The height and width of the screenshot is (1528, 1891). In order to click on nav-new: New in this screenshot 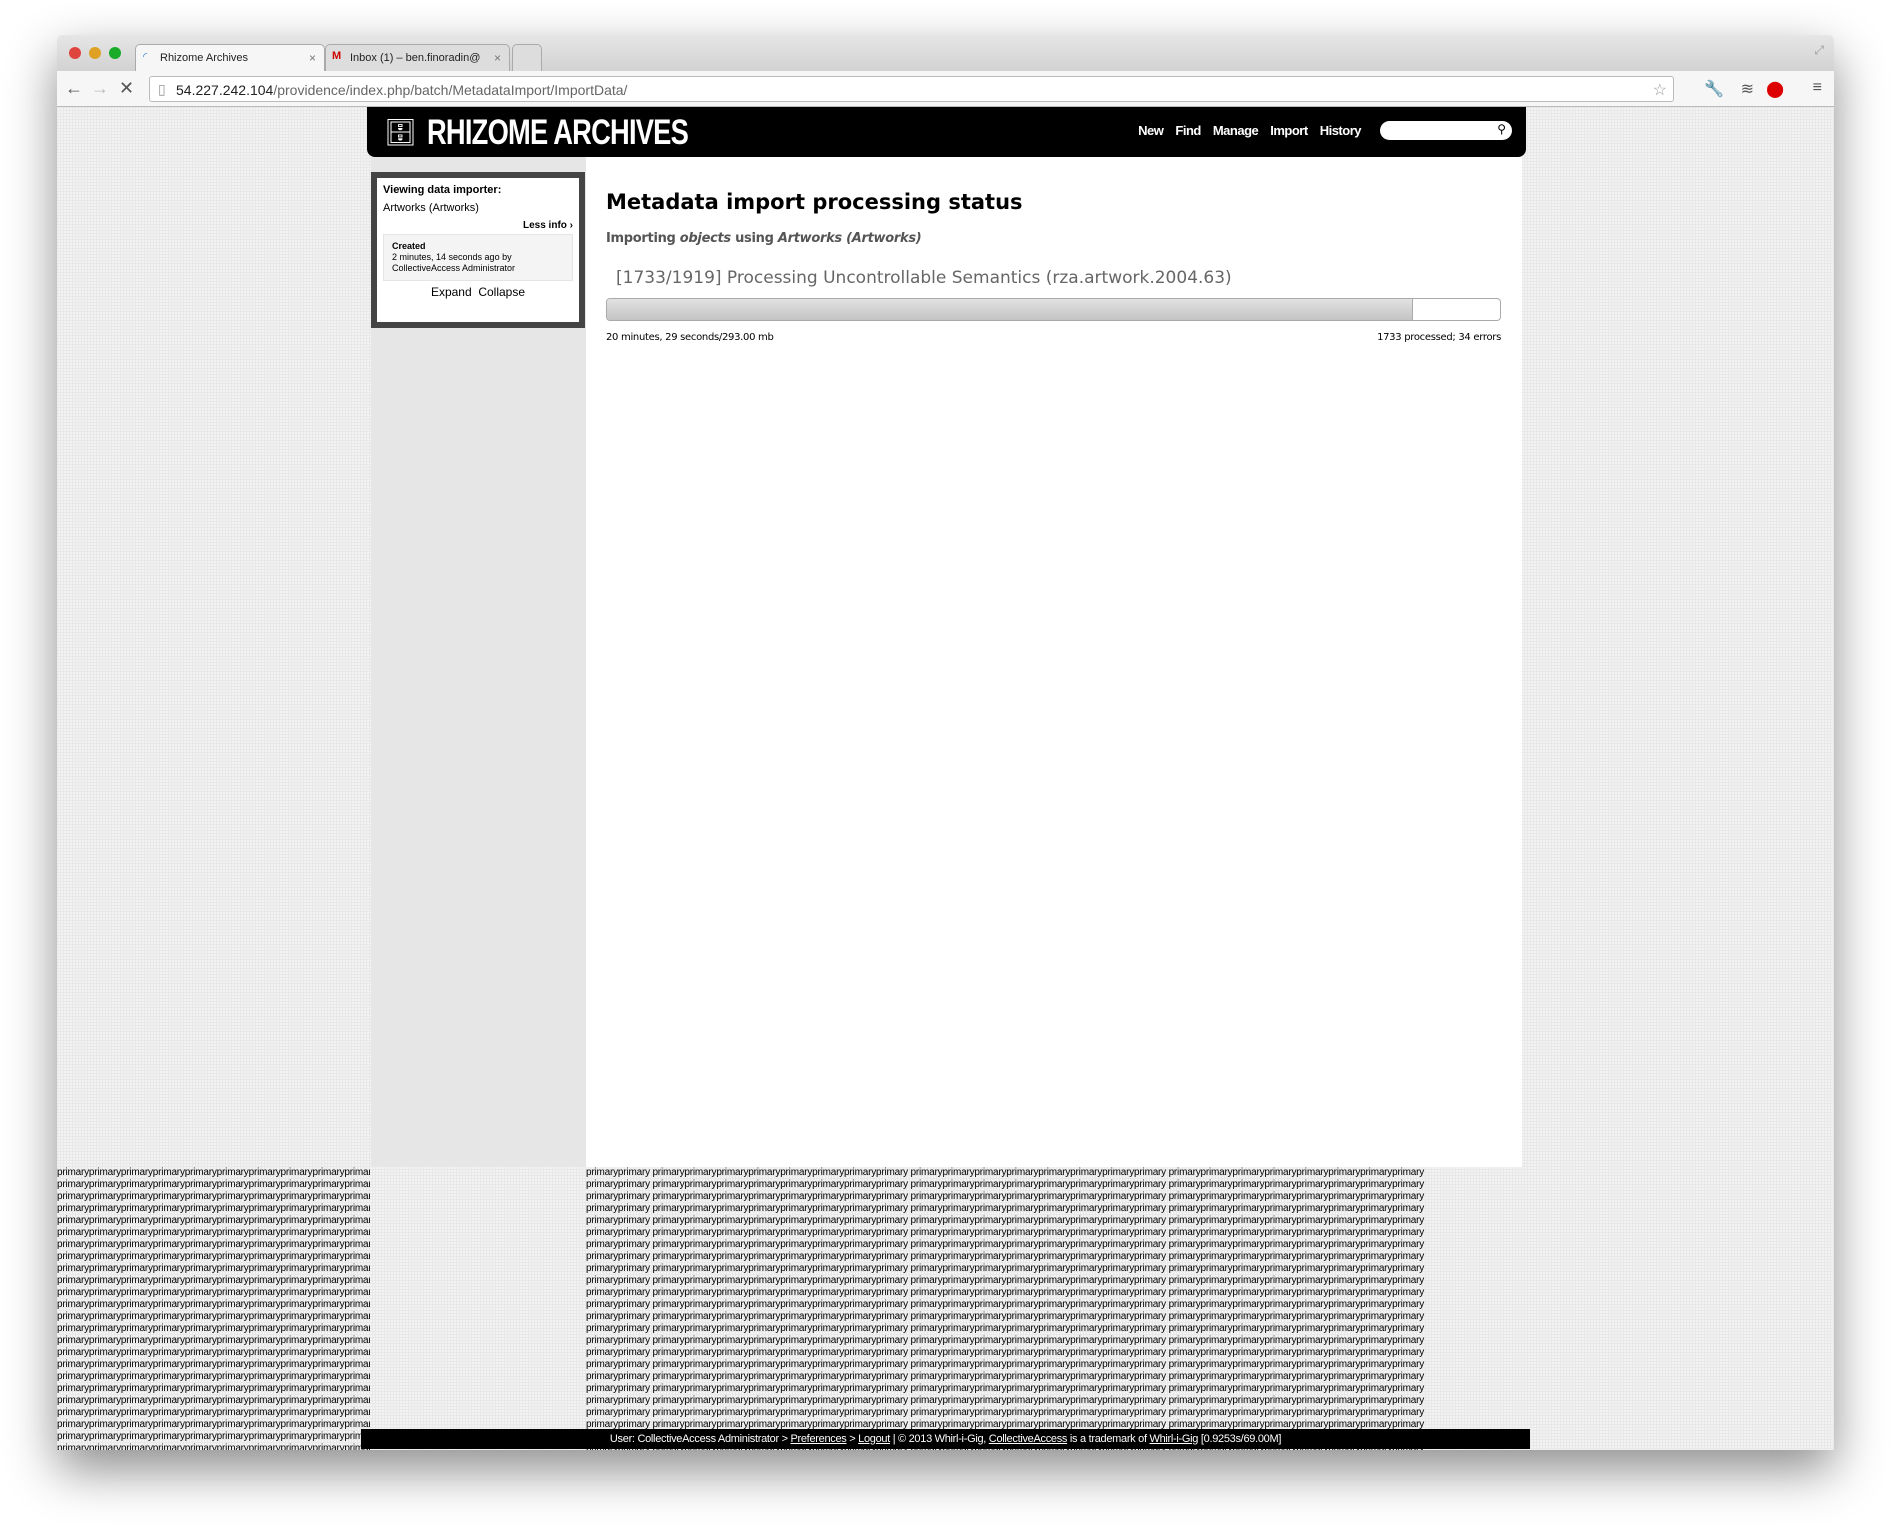, I will do `click(1151, 130)`.